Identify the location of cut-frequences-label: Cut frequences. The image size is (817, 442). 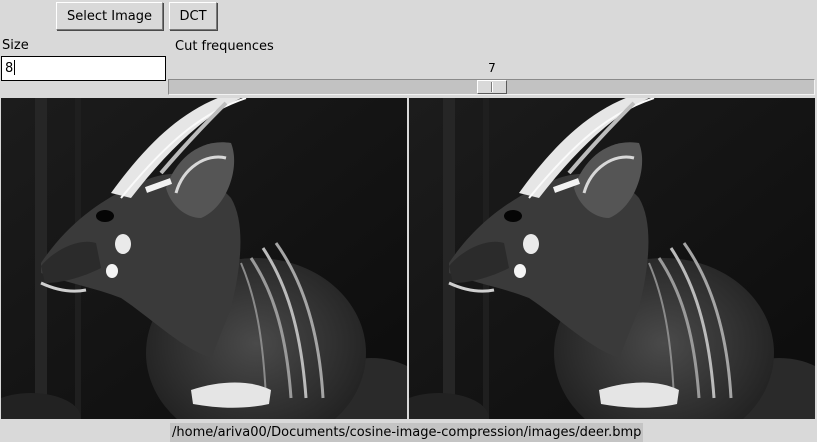
(224, 46).